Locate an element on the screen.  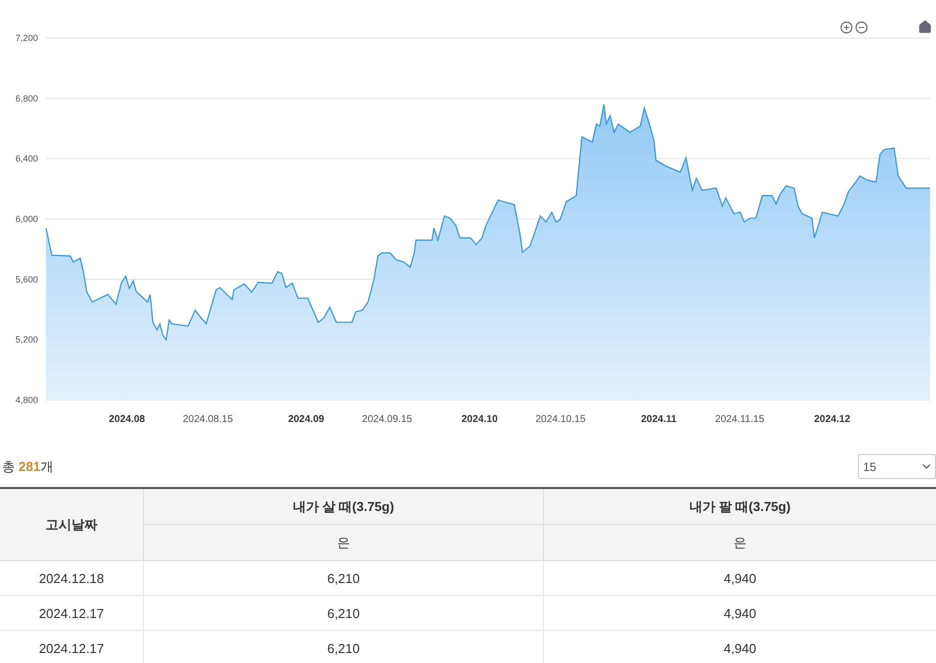
zoom-in-button is located at coordinates (846, 27).